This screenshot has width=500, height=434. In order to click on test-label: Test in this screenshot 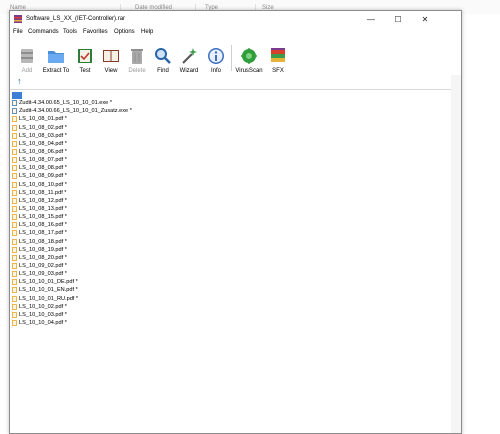, I will do `click(85, 71)`.